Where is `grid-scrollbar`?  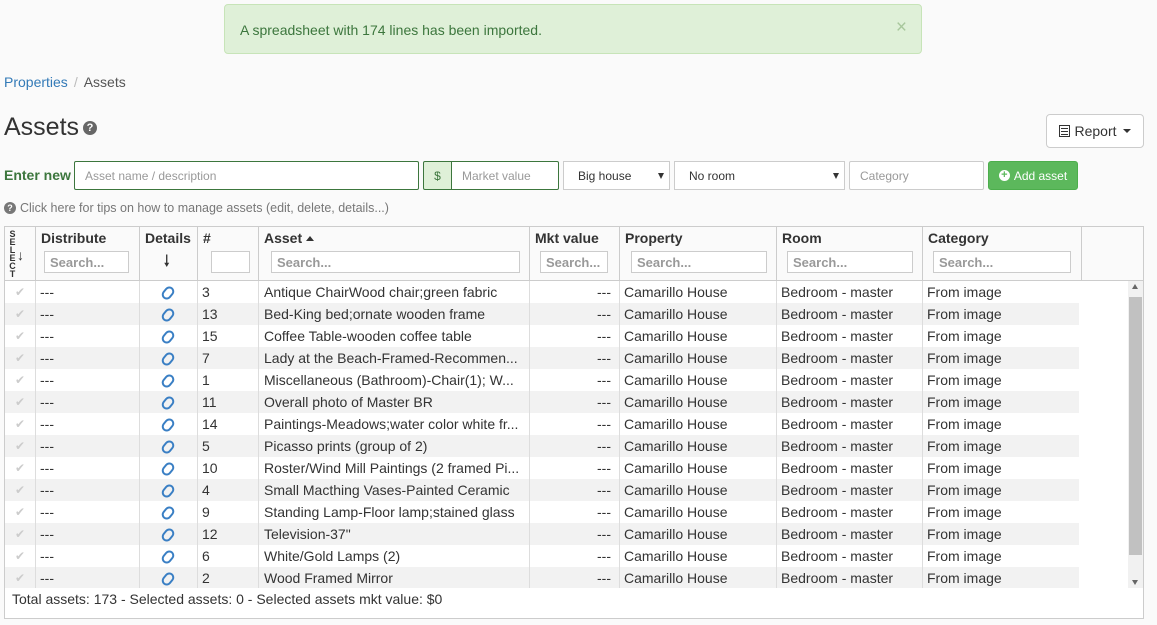
grid-scrollbar is located at coordinates (1135, 434).